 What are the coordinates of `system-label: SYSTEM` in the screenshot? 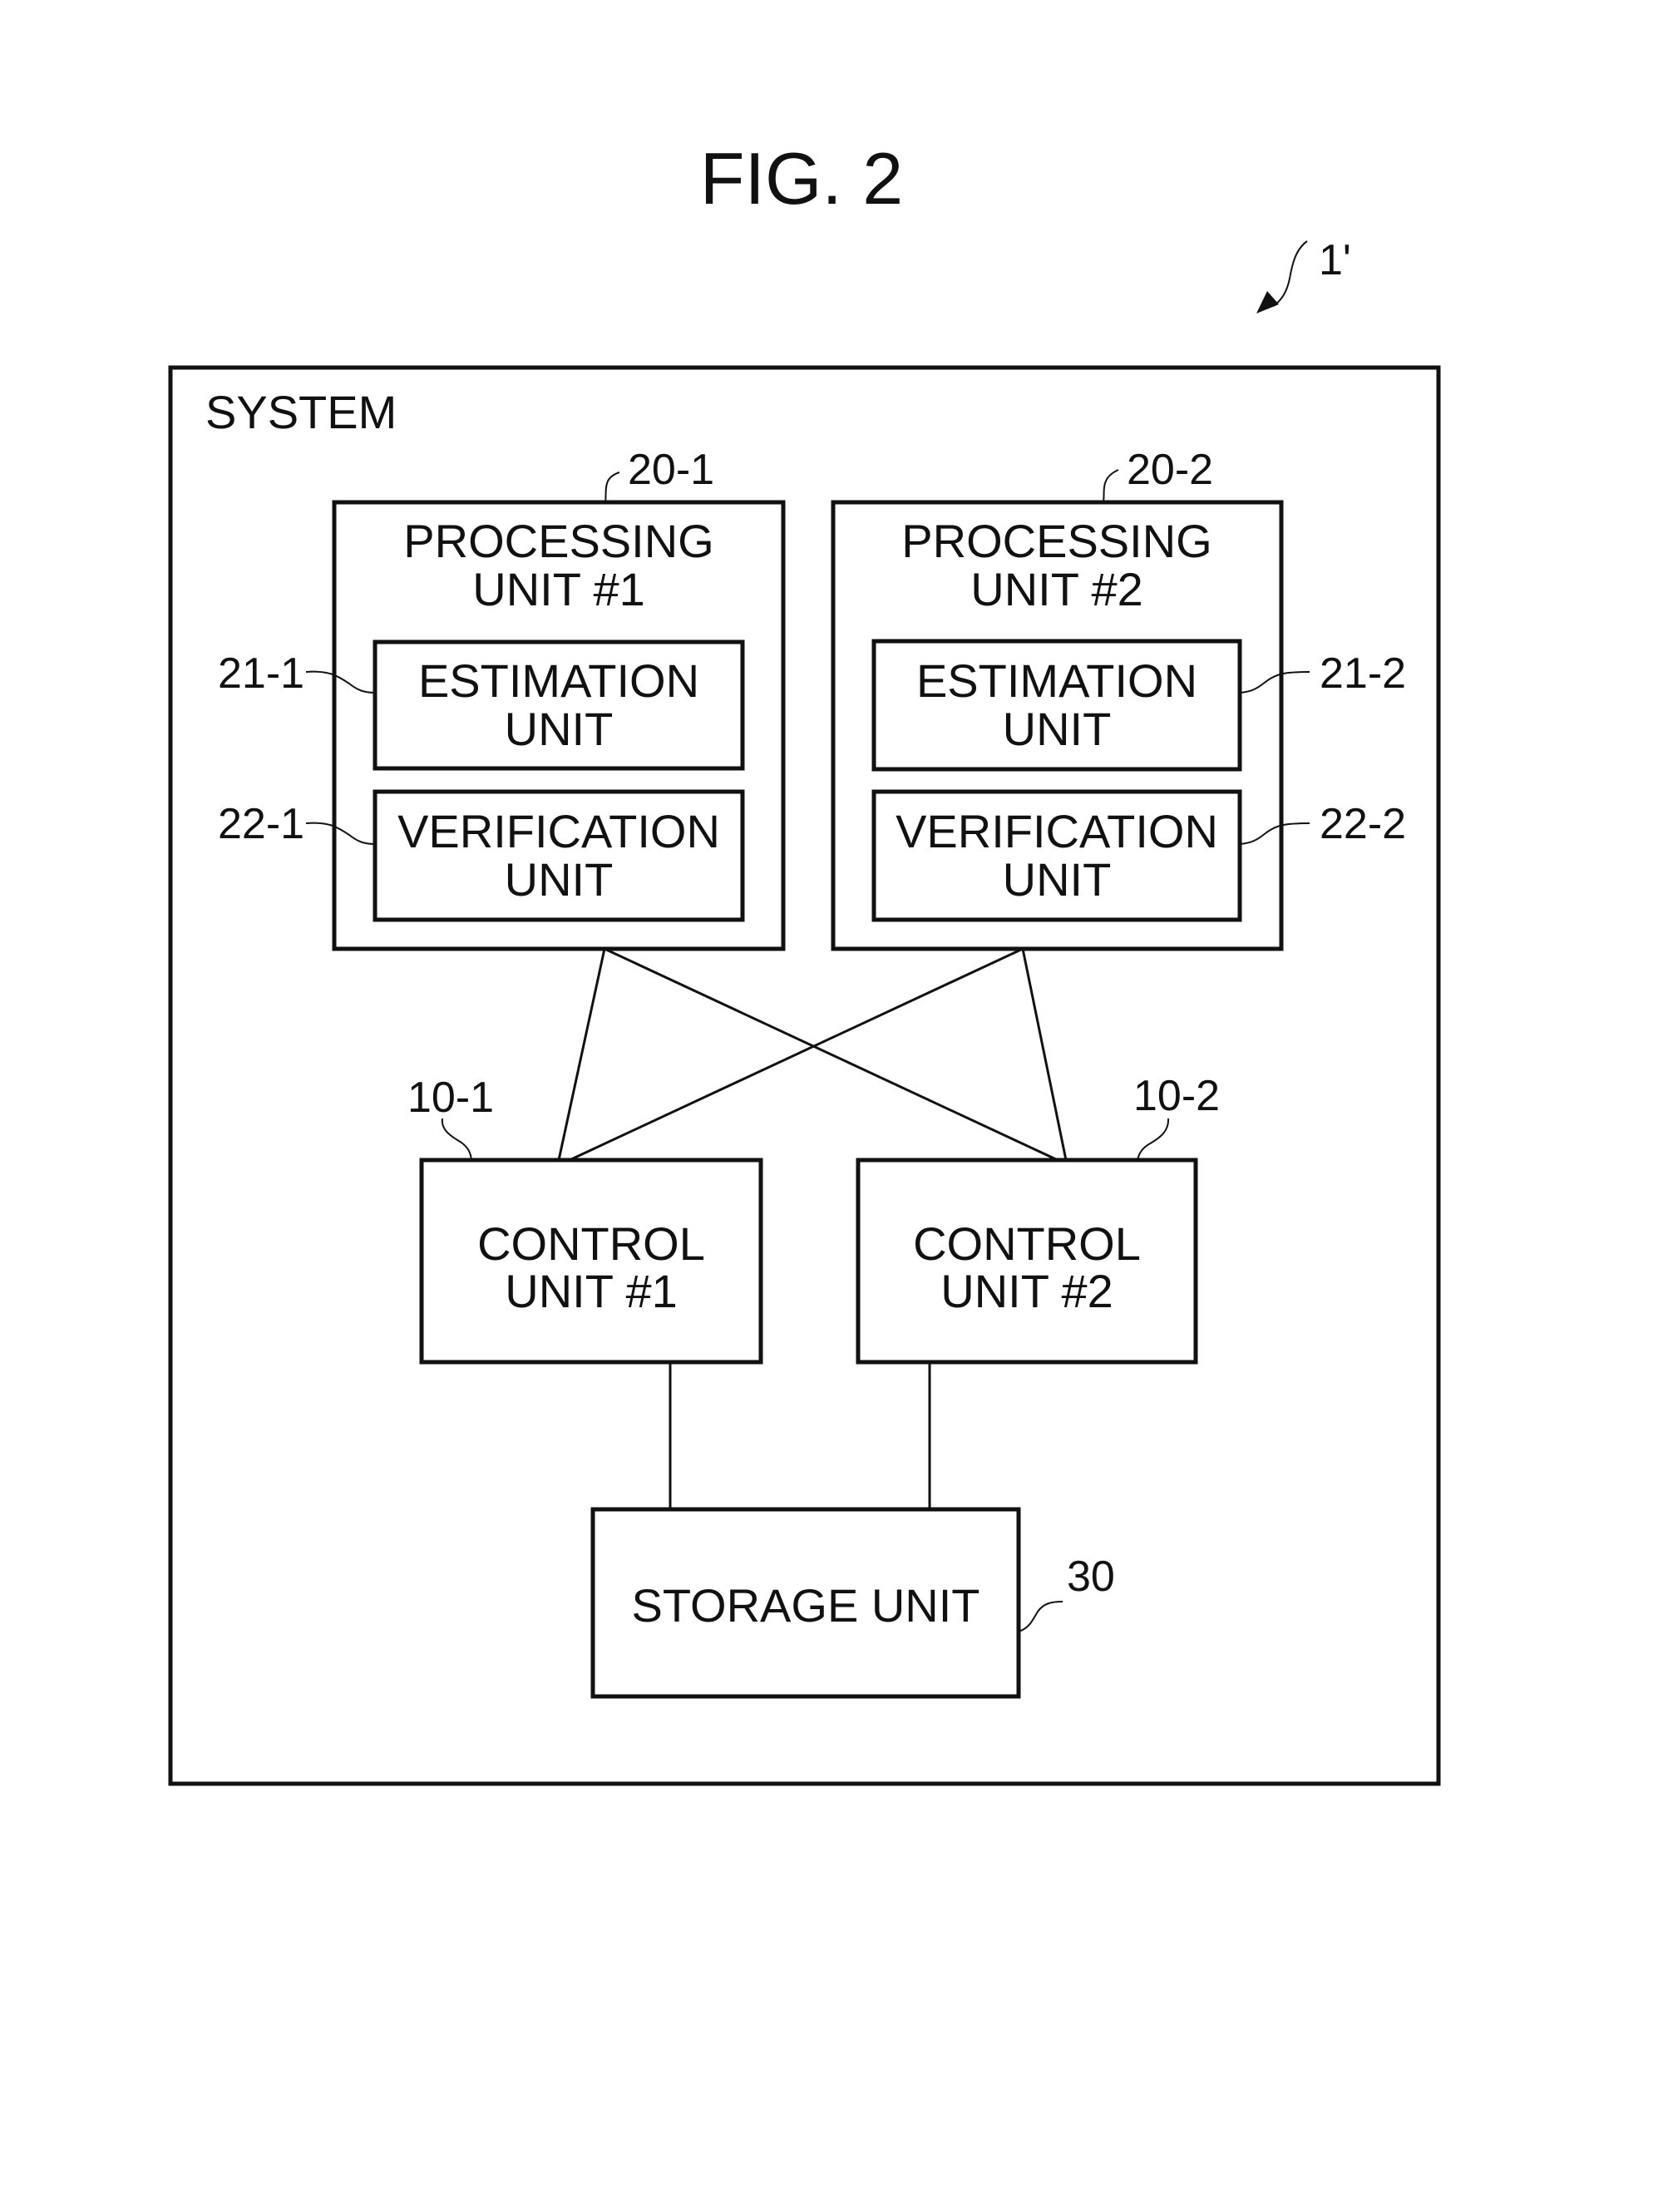 It's located at (301, 412).